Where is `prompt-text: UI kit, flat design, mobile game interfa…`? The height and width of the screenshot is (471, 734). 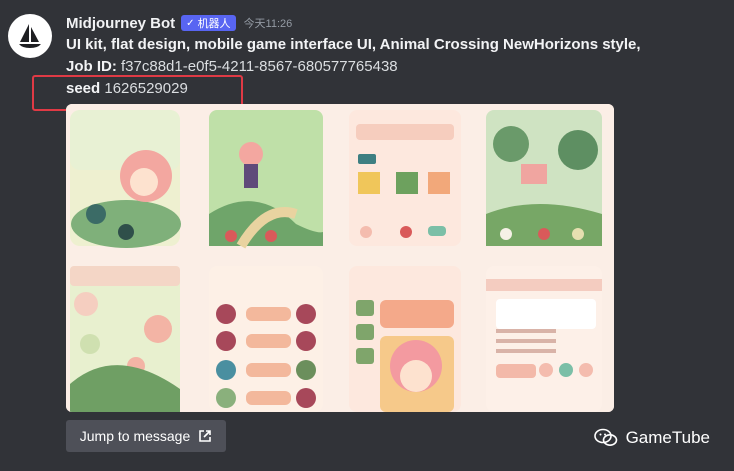 prompt-text: UI kit, flat design, mobile game interfa… is located at coordinates (353, 44).